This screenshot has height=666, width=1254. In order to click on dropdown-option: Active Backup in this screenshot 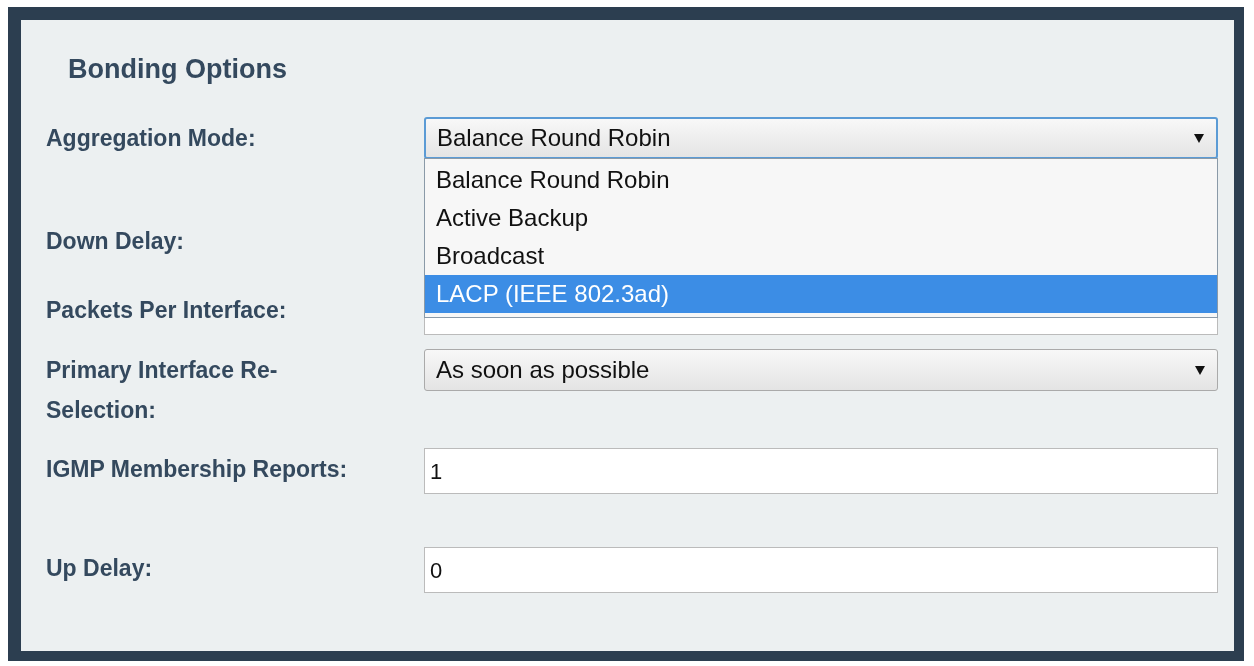, I will do `click(821, 218)`.